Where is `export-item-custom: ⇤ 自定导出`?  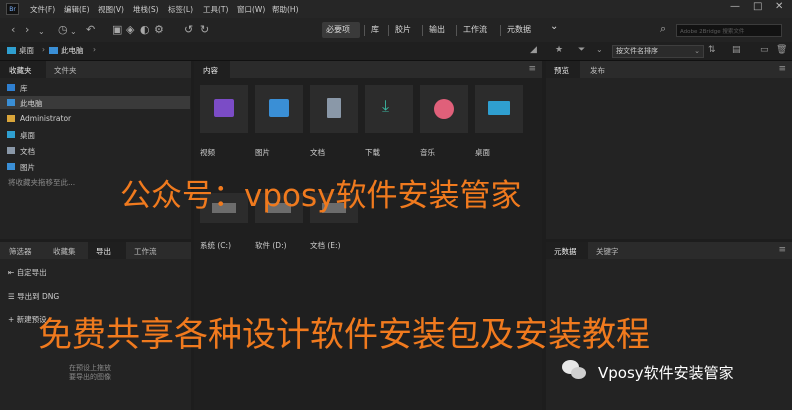 export-item-custom: ⇤ 自定导出 is located at coordinates (27, 272).